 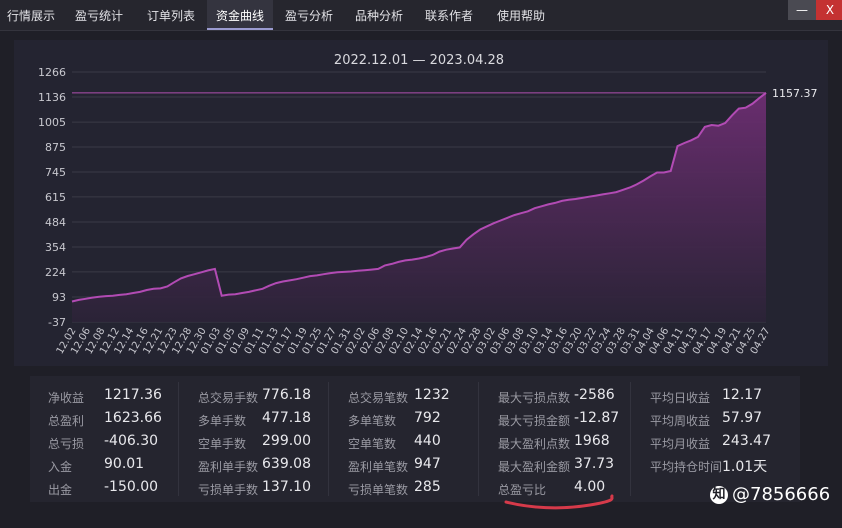 What do you see at coordinates (222, 444) in the screenshot?
I see `stat-short-lots-label: 空单手数` at bounding box center [222, 444].